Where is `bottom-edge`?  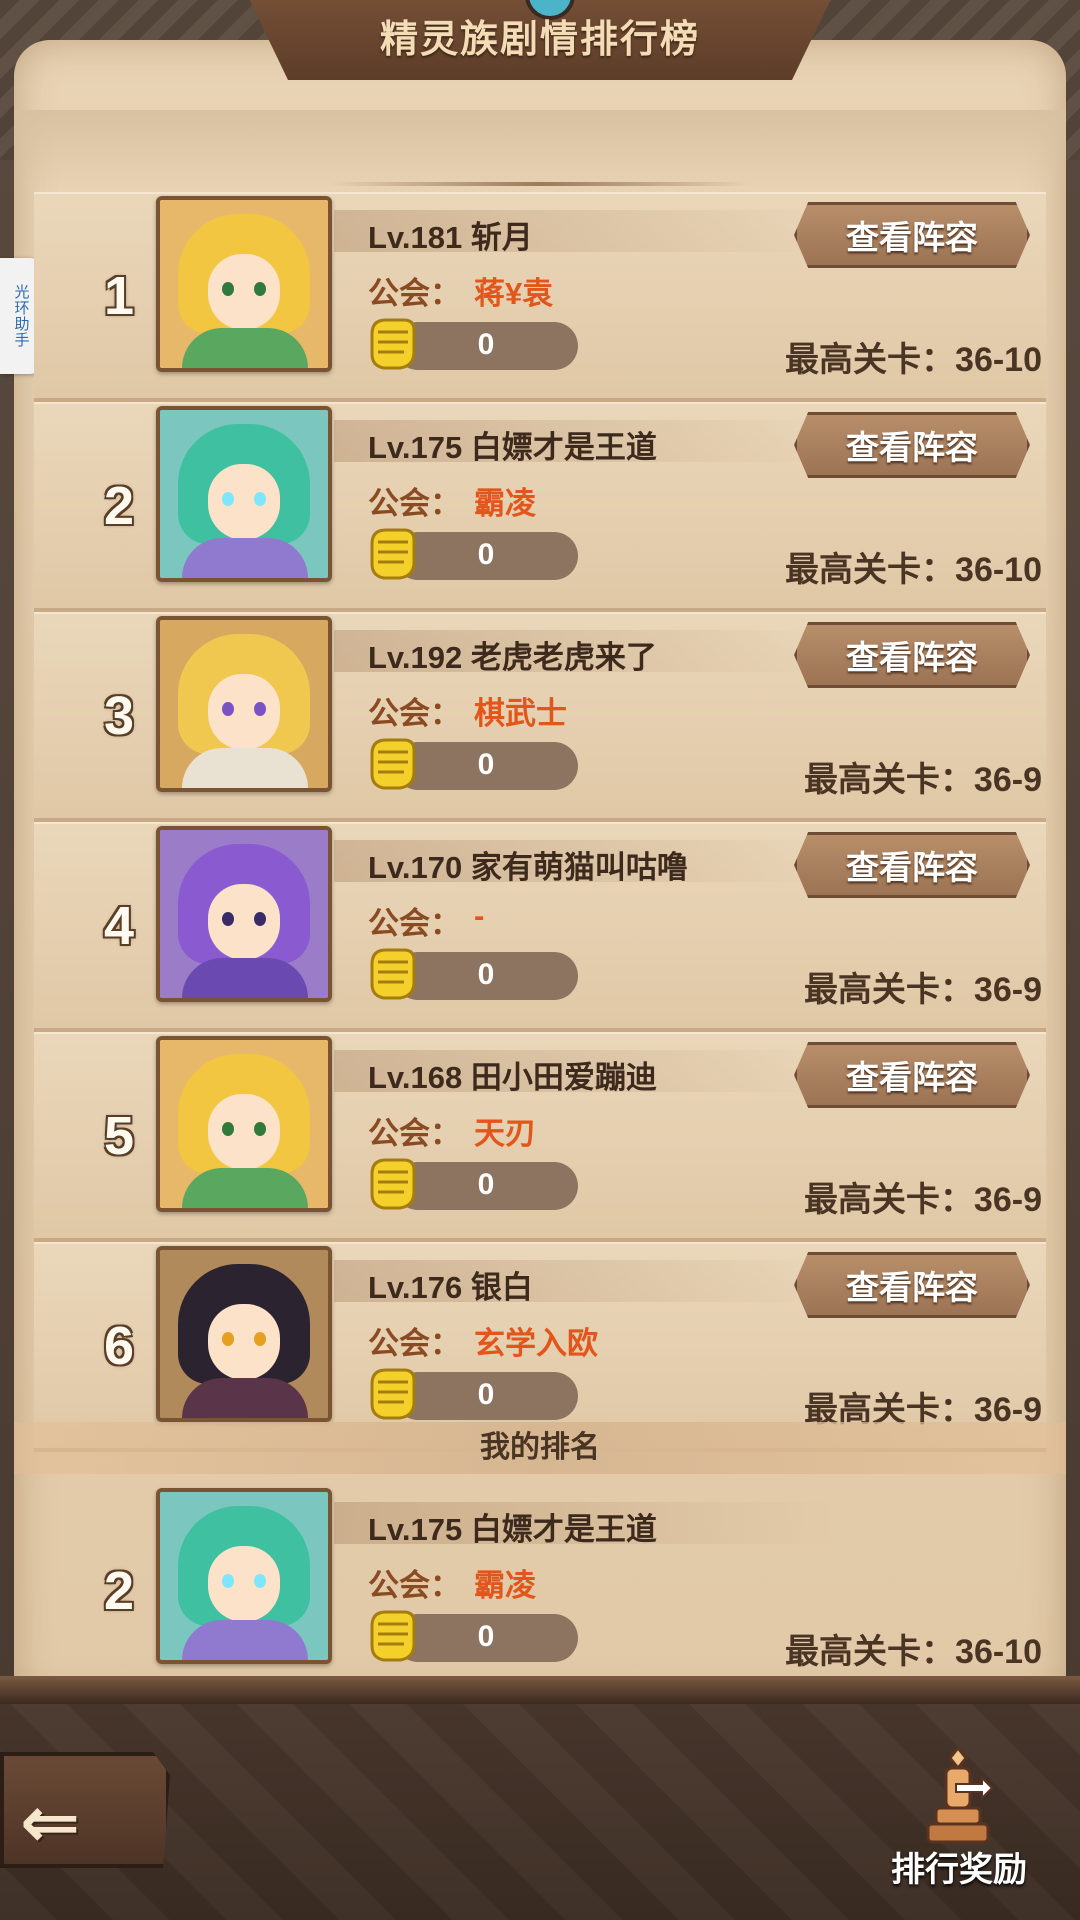 bottom-edge is located at coordinates (540, 1690).